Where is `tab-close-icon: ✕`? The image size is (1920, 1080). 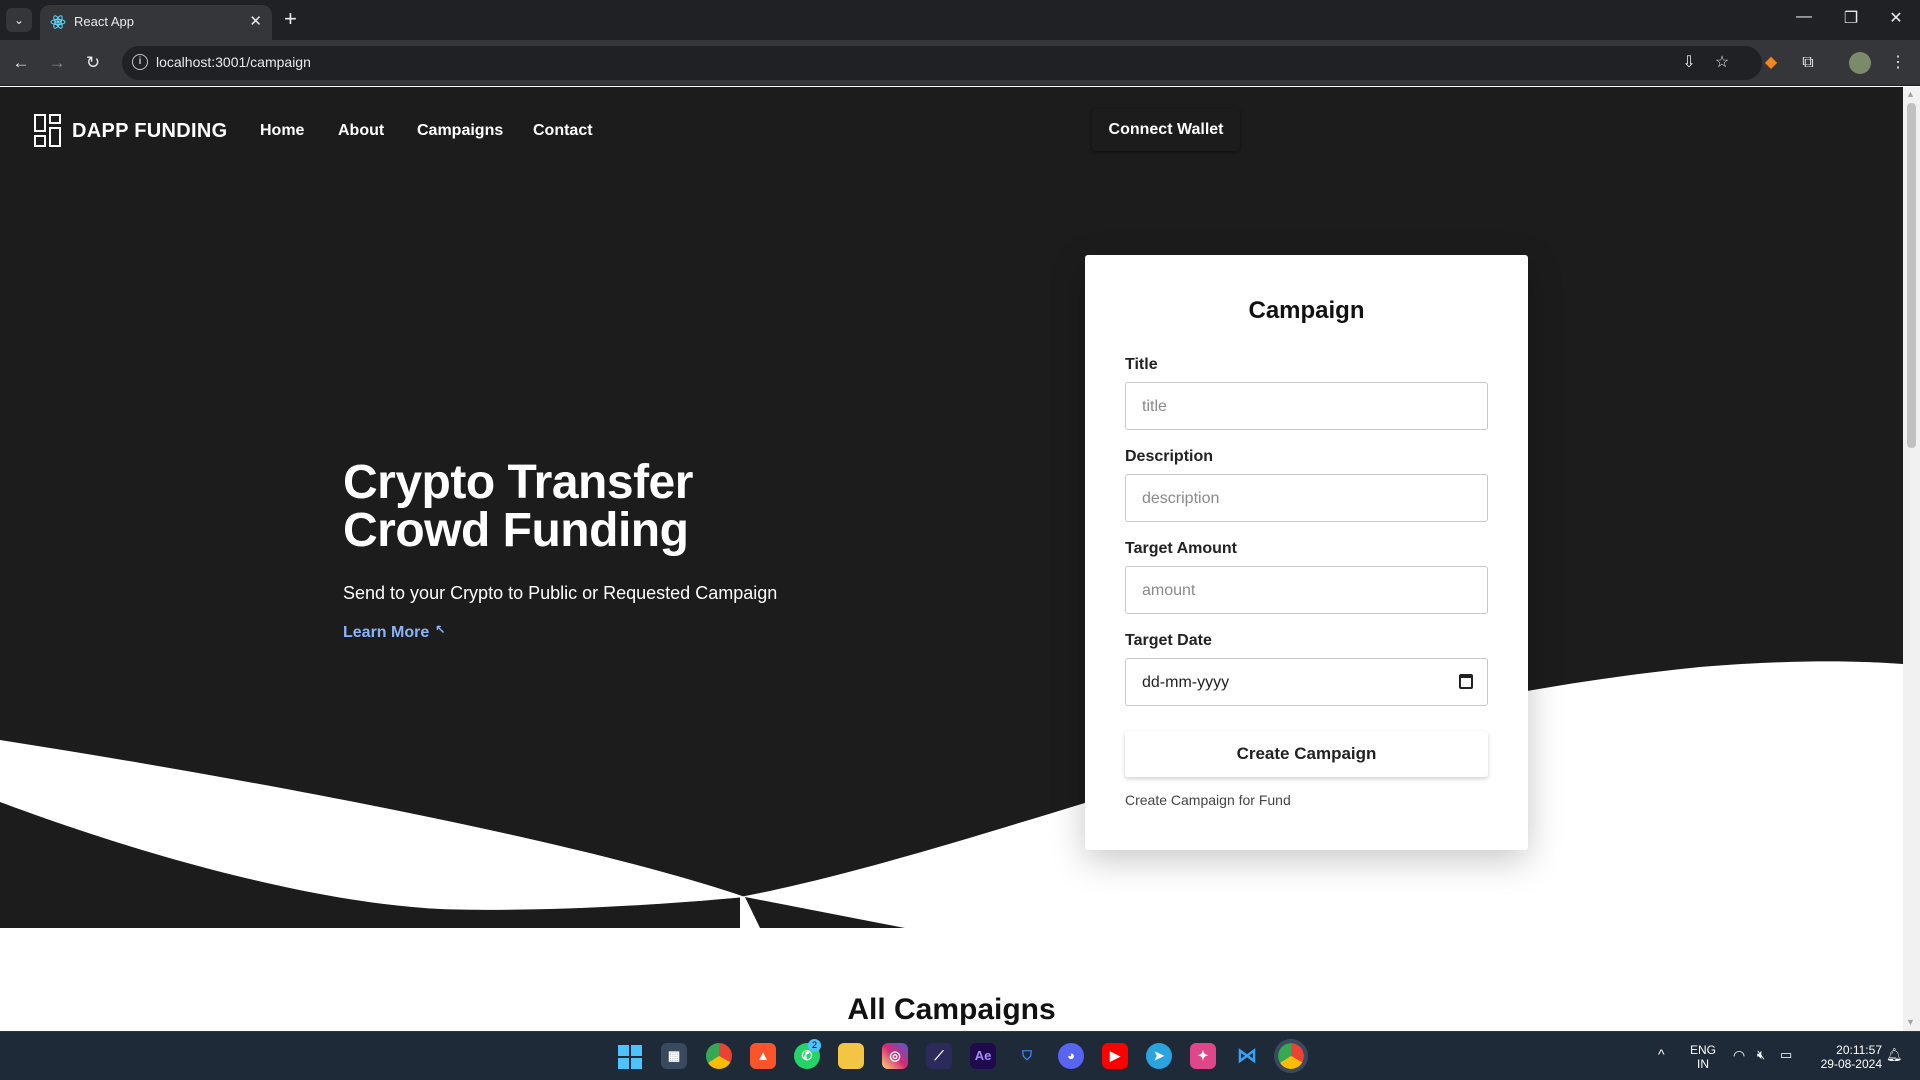
tab-close-icon: ✕ is located at coordinates (255, 21).